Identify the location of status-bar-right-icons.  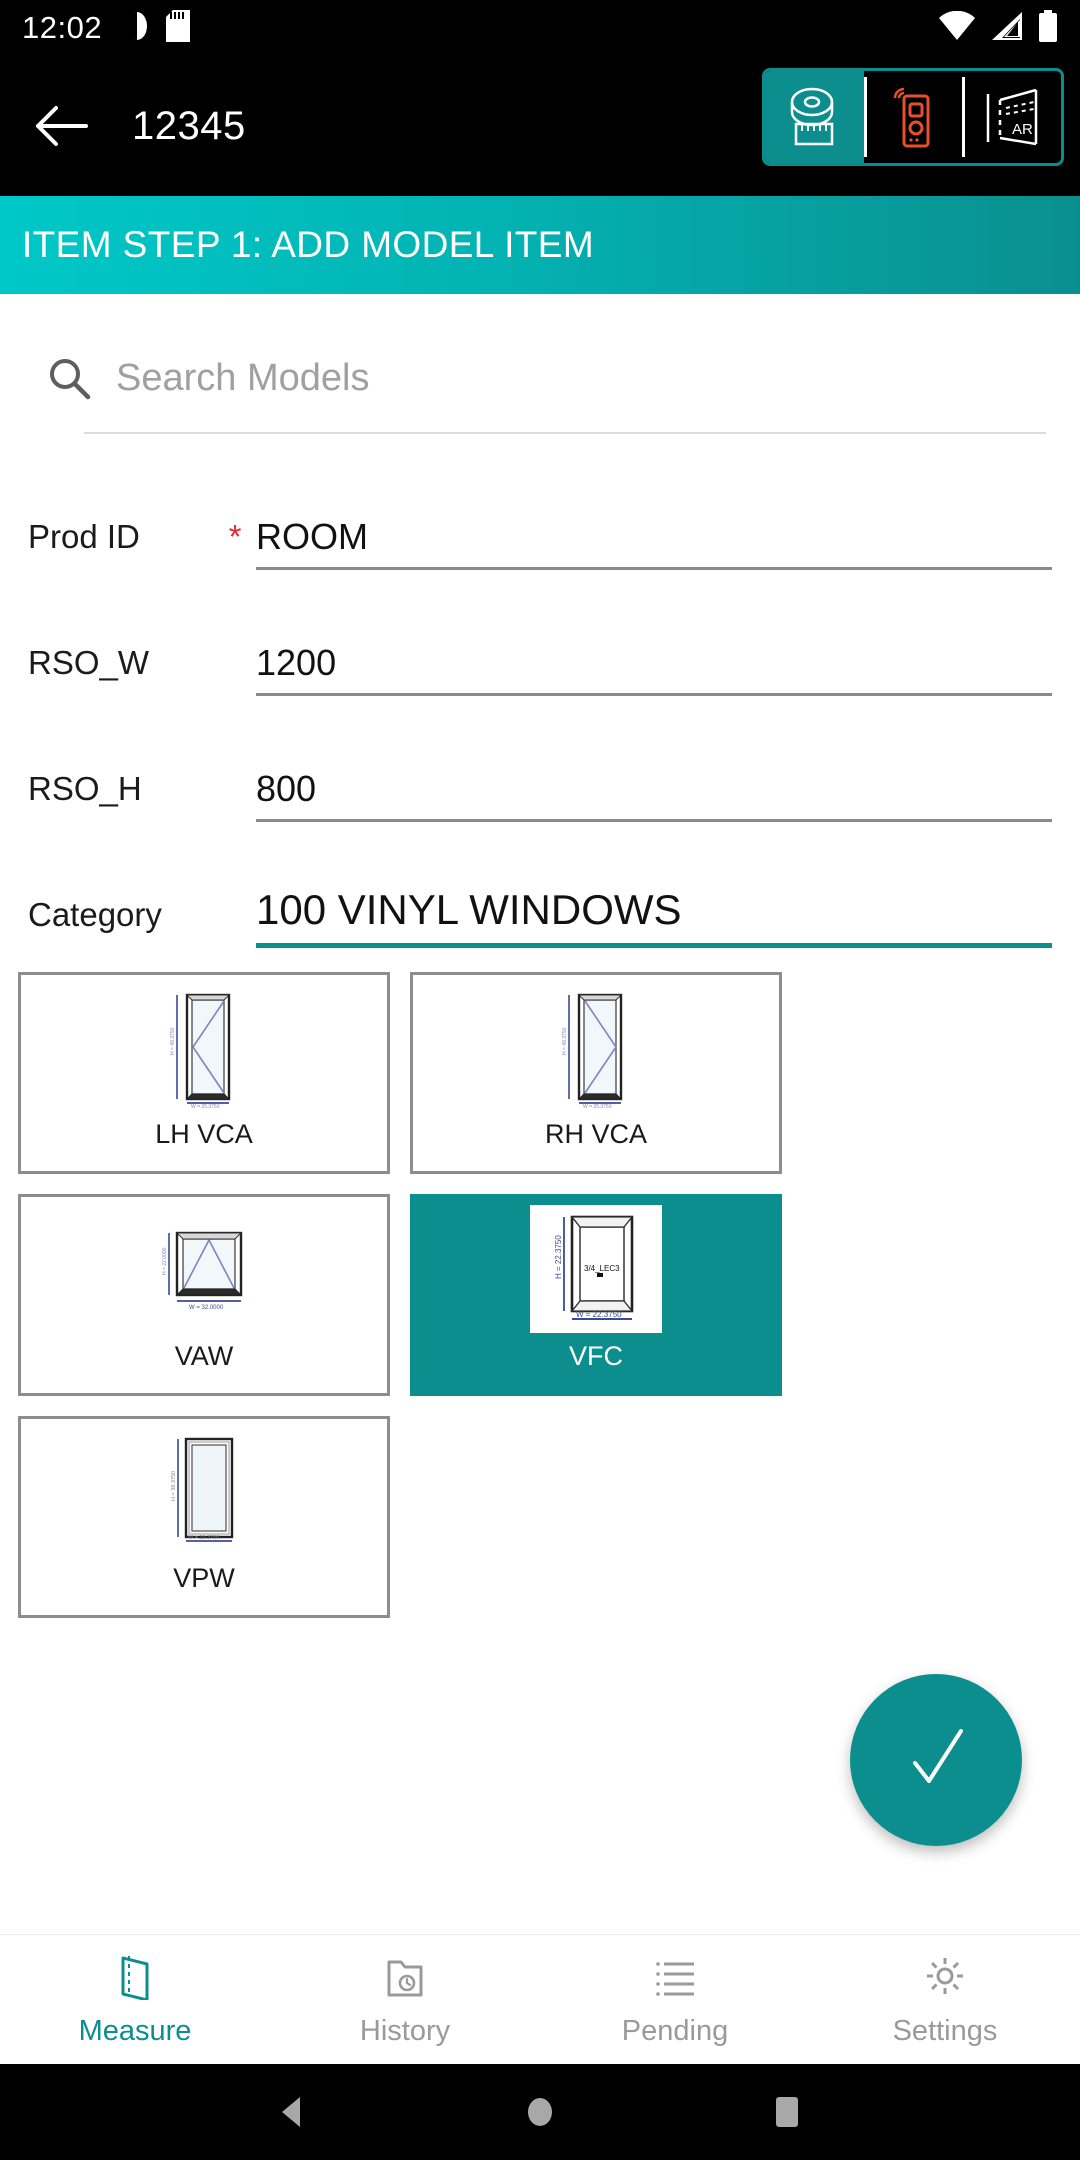
(998, 28).